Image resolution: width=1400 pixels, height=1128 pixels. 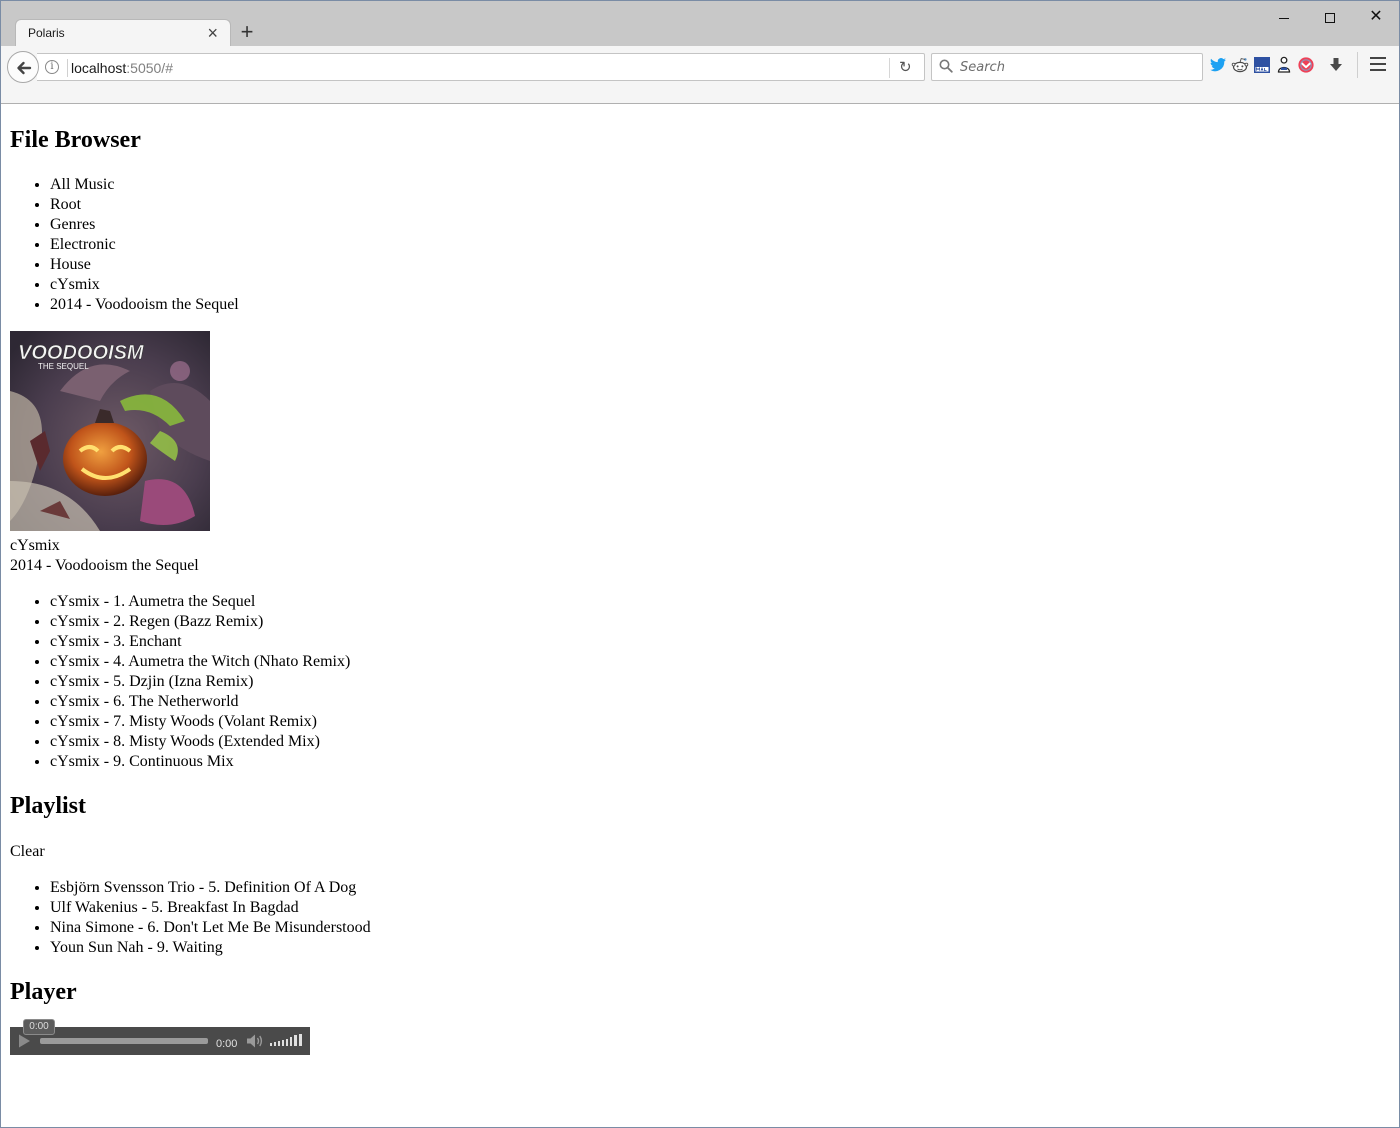 What do you see at coordinates (227, 1044) in the screenshot?
I see `current-time: 0:00` at bounding box center [227, 1044].